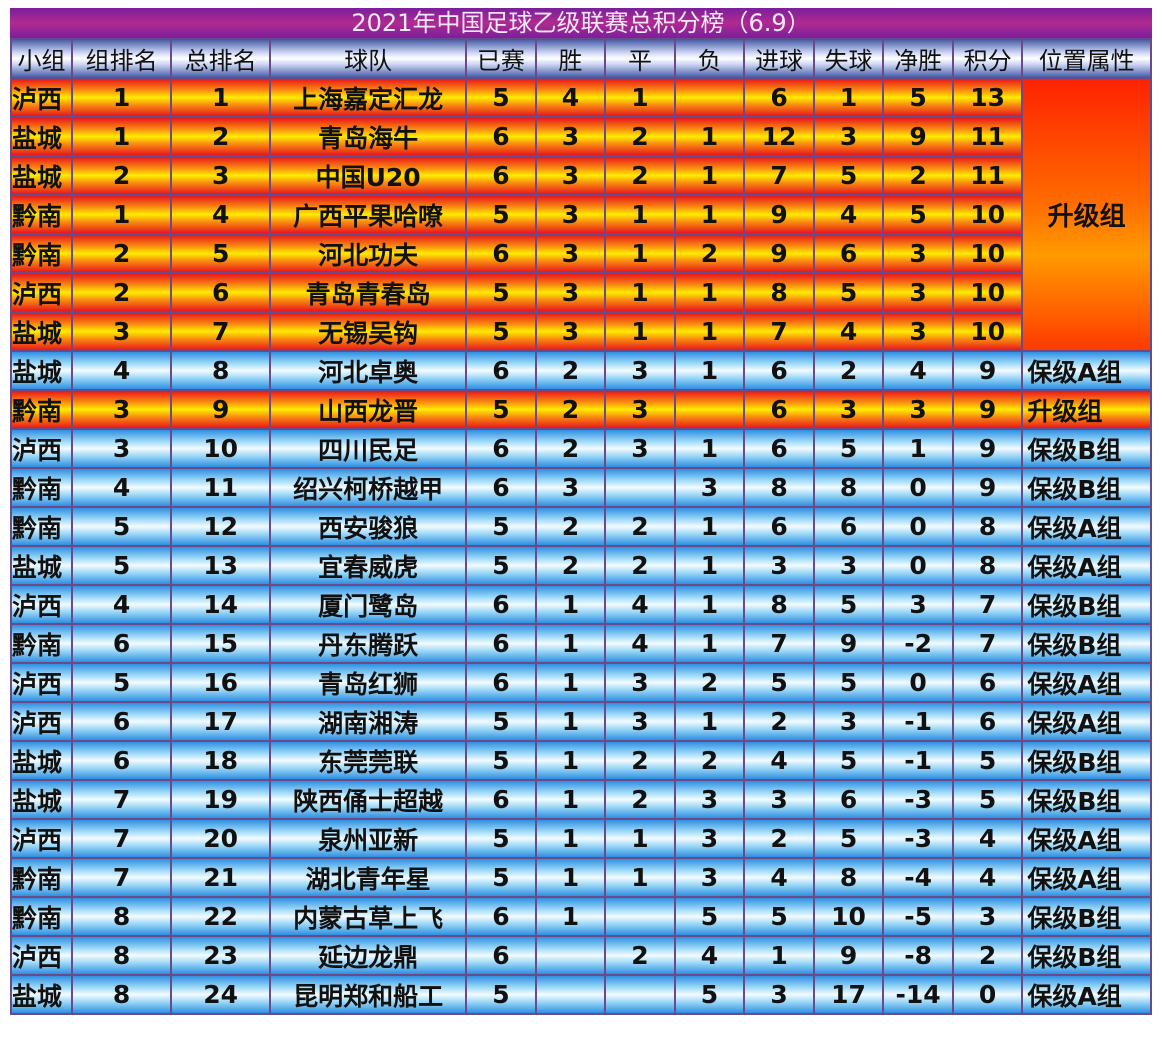 The image size is (1162, 1060). What do you see at coordinates (368, 409) in the screenshot?
I see `cell-team: 山西龙晋` at bounding box center [368, 409].